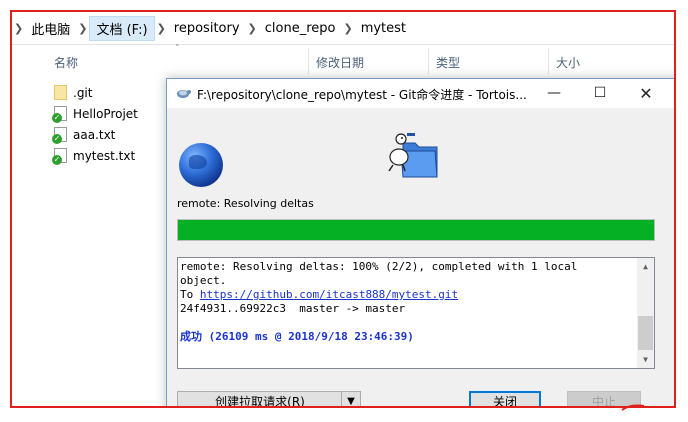 This screenshot has height=422, width=688. I want to click on column-date: 修改日期, so click(340, 62).